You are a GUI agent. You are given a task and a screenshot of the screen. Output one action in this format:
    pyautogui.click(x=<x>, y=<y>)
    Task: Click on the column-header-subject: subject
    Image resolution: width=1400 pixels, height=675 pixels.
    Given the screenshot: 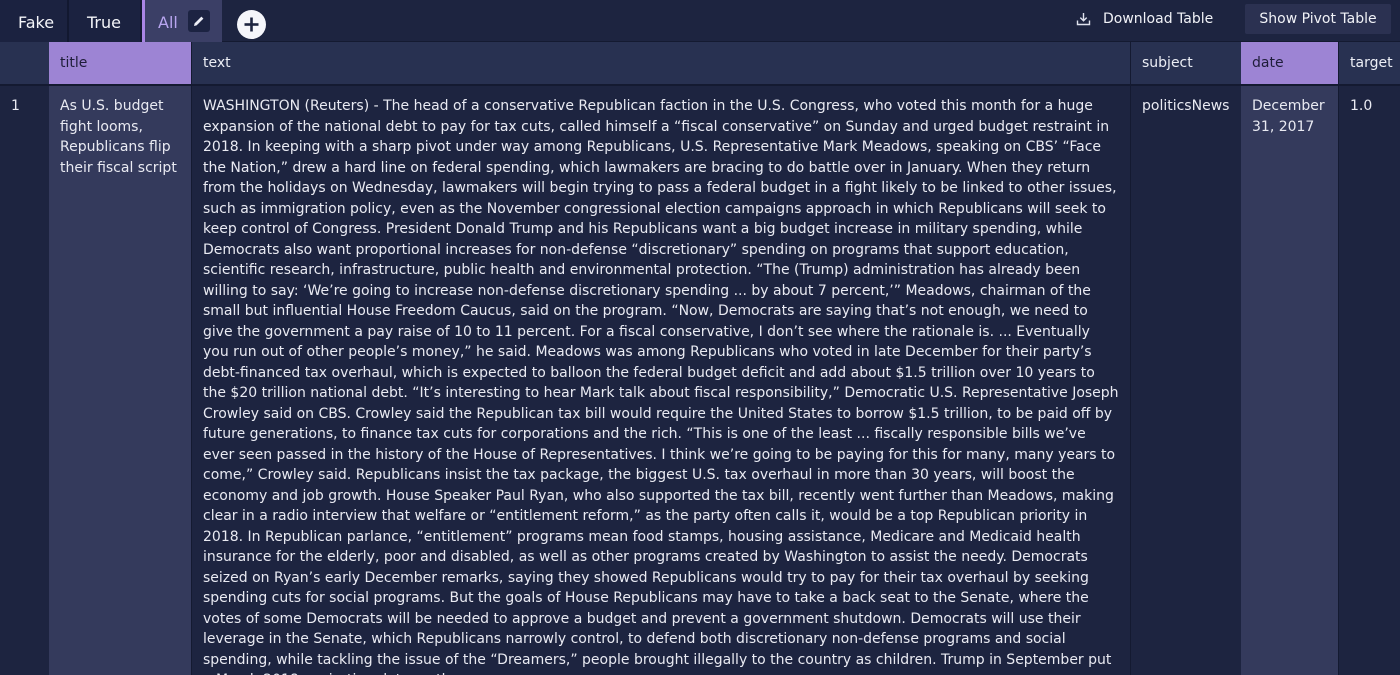 What is the action you would take?
    pyautogui.click(x=1186, y=63)
    